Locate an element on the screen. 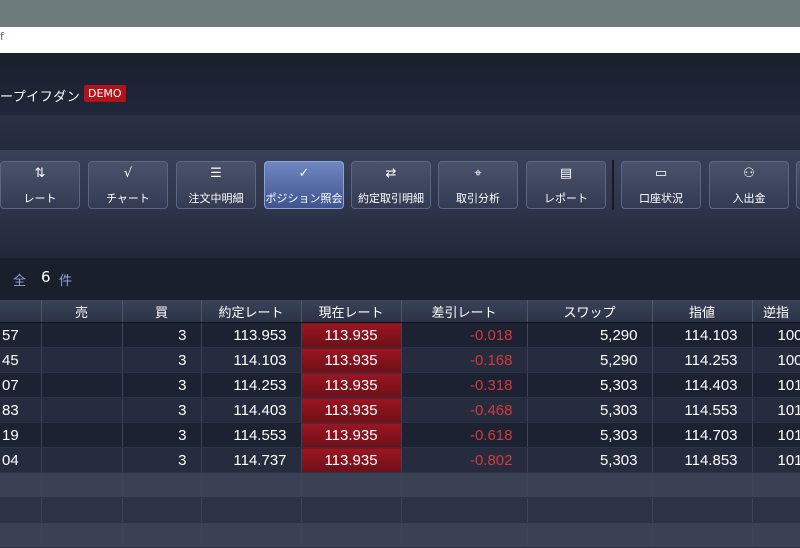 This screenshot has height=548, width=800. desktop-background is located at coordinates (400, 13).